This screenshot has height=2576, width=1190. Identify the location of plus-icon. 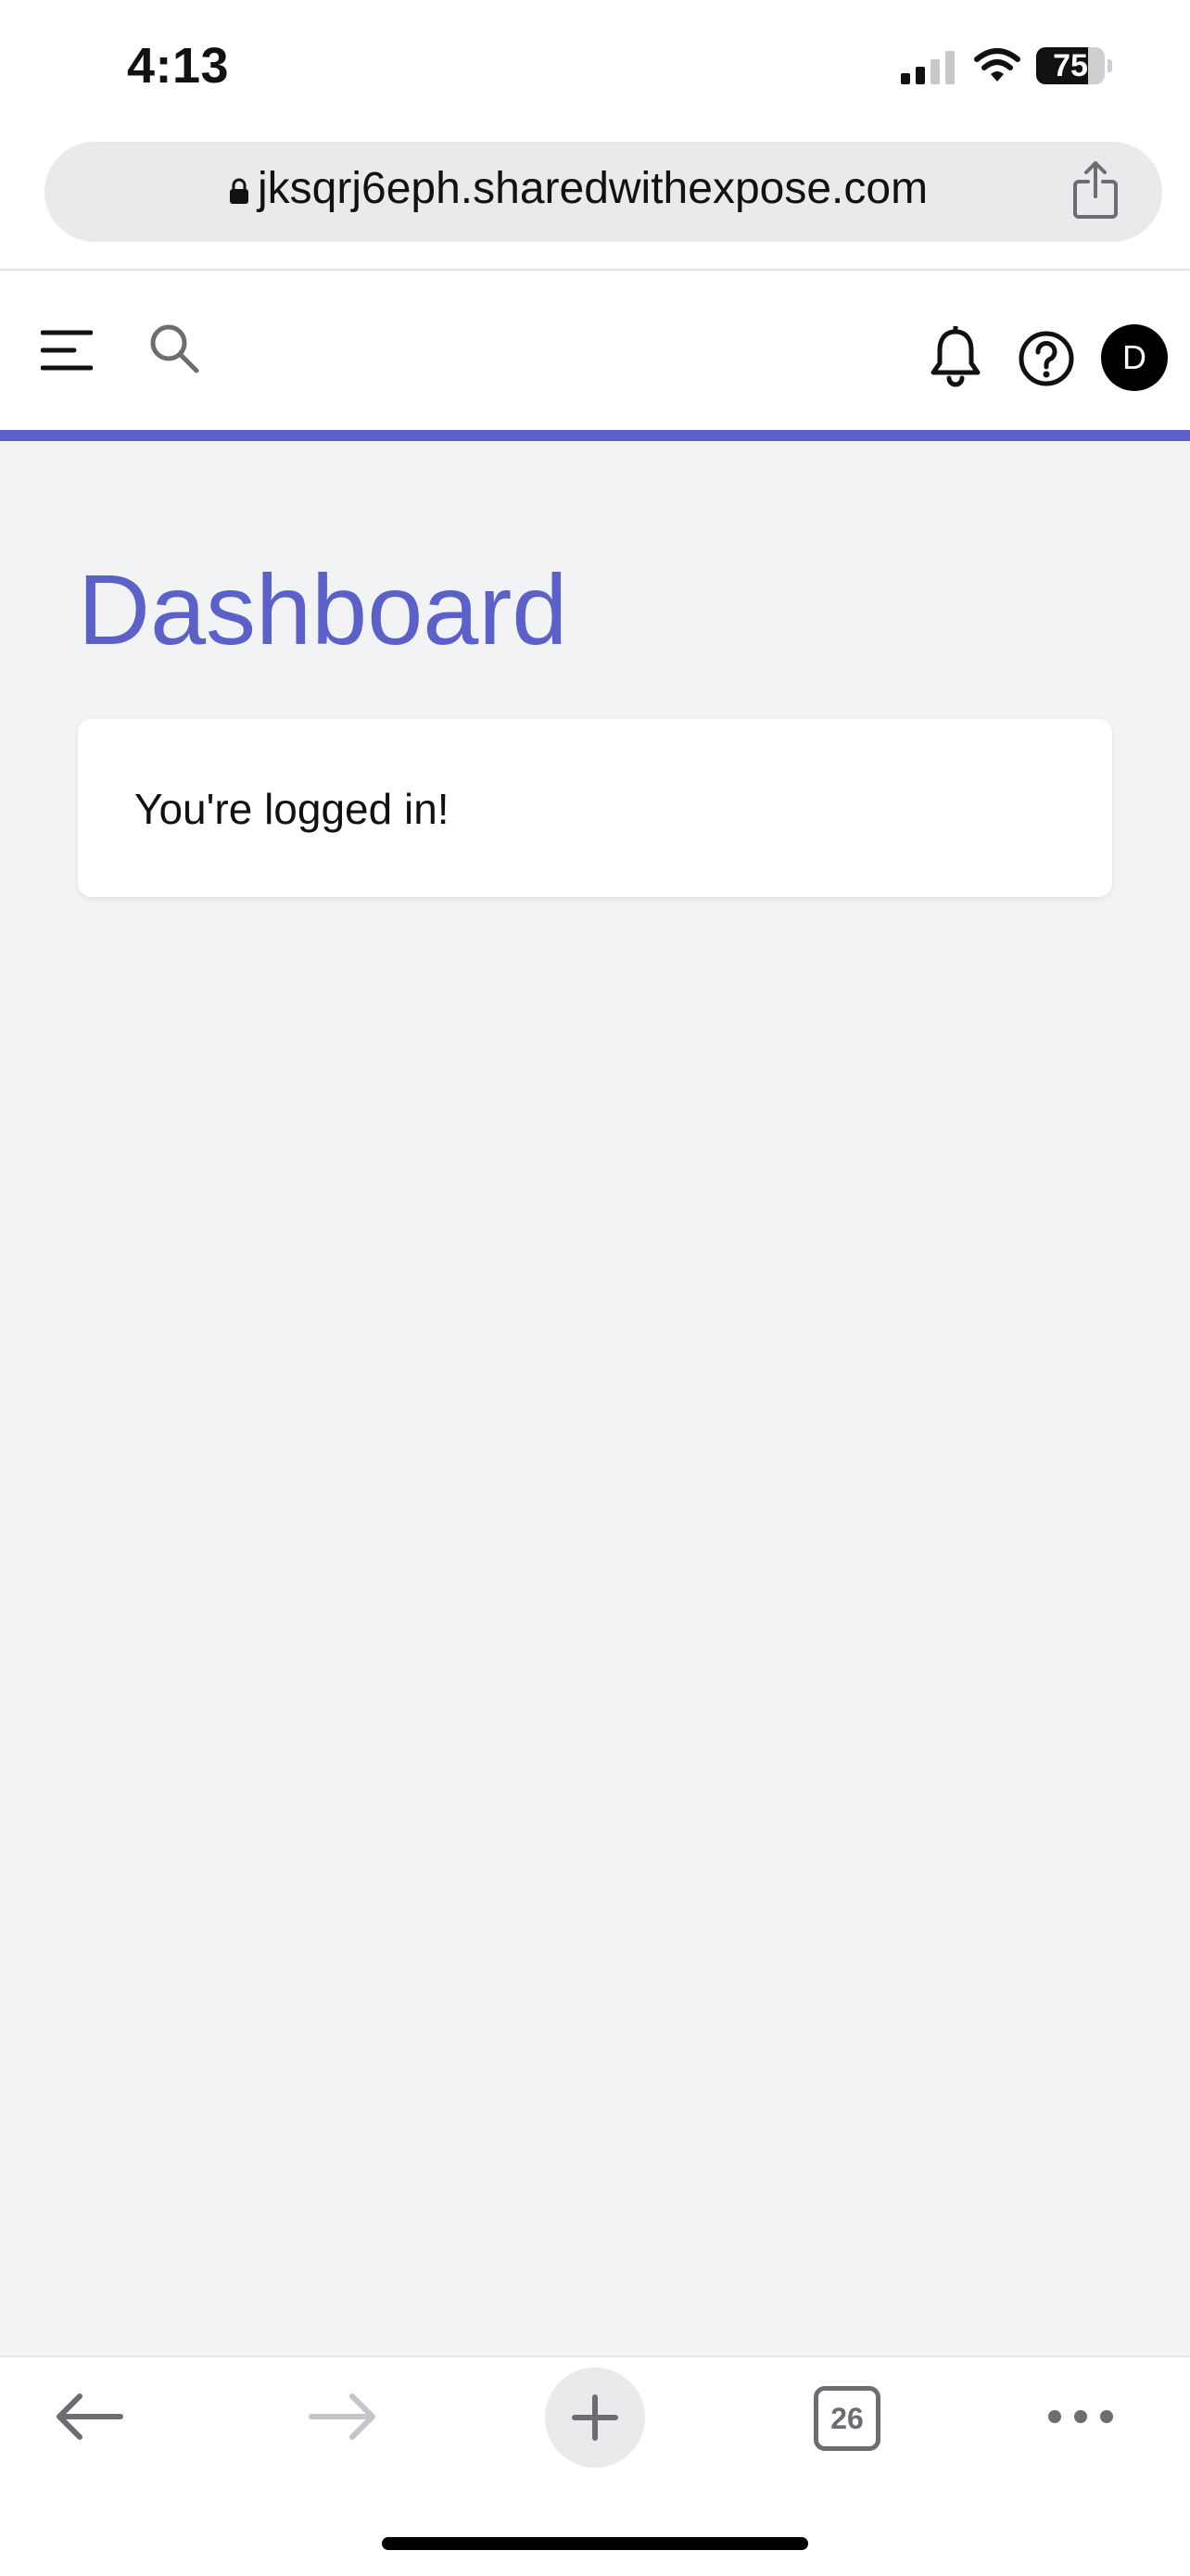
(595, 2417).